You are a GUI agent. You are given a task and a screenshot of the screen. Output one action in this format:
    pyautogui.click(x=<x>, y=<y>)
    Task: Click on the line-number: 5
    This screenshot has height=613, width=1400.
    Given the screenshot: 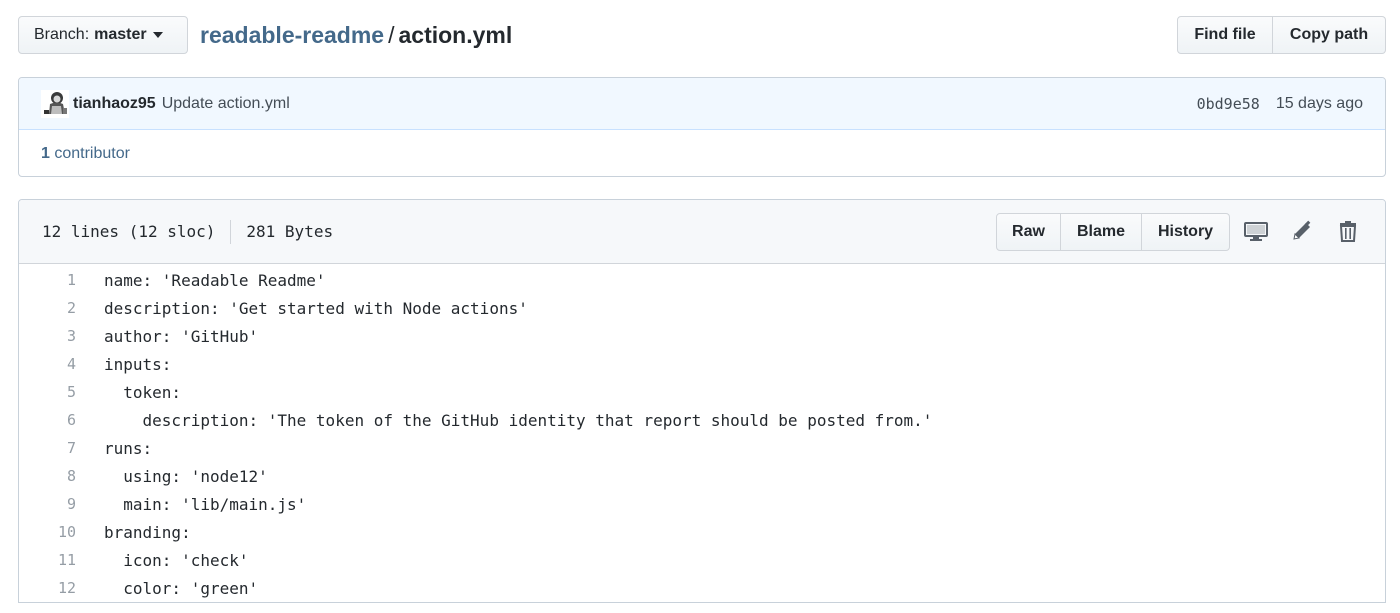 What is the action you would take?
    pyautogui.click(x=47, y=392)
    